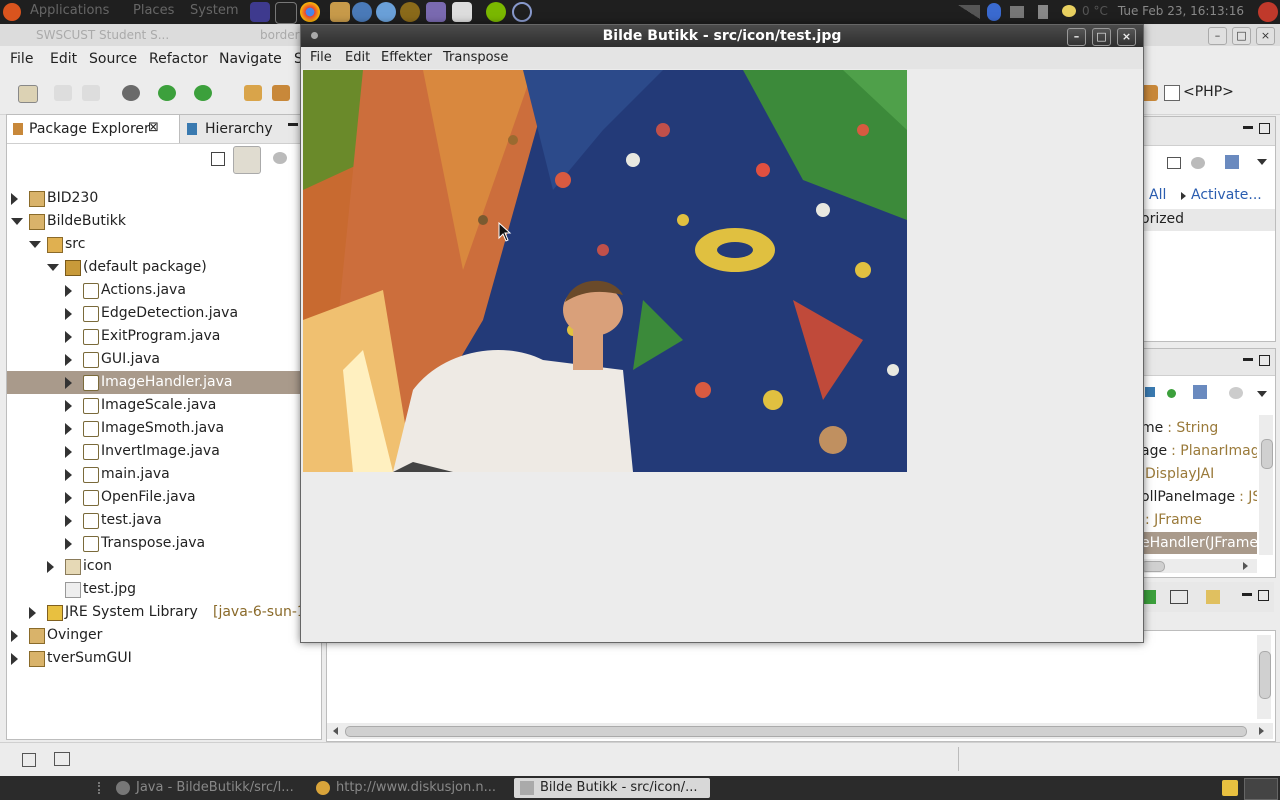 This screenshot has width=1280, height=800. What do you see at coordinates (164, 267) in the screenshot?
I see `tree-item: (default package)` at bounding box center [164, 267].